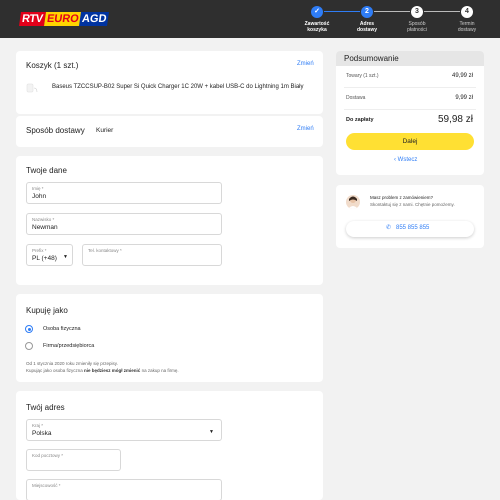  Describe the element at coordinates (124, 224) in the screenshot. I see `last-name-field: Nazwisko * Newman` at that location.